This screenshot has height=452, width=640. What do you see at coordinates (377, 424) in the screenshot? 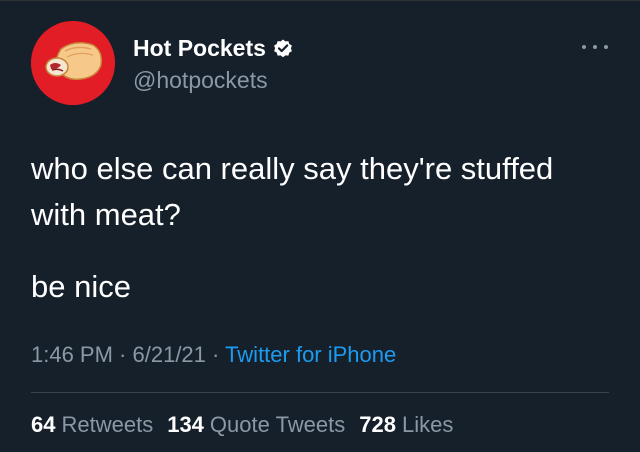
I see `likes-count: 728` at bounding box center [377, 424].